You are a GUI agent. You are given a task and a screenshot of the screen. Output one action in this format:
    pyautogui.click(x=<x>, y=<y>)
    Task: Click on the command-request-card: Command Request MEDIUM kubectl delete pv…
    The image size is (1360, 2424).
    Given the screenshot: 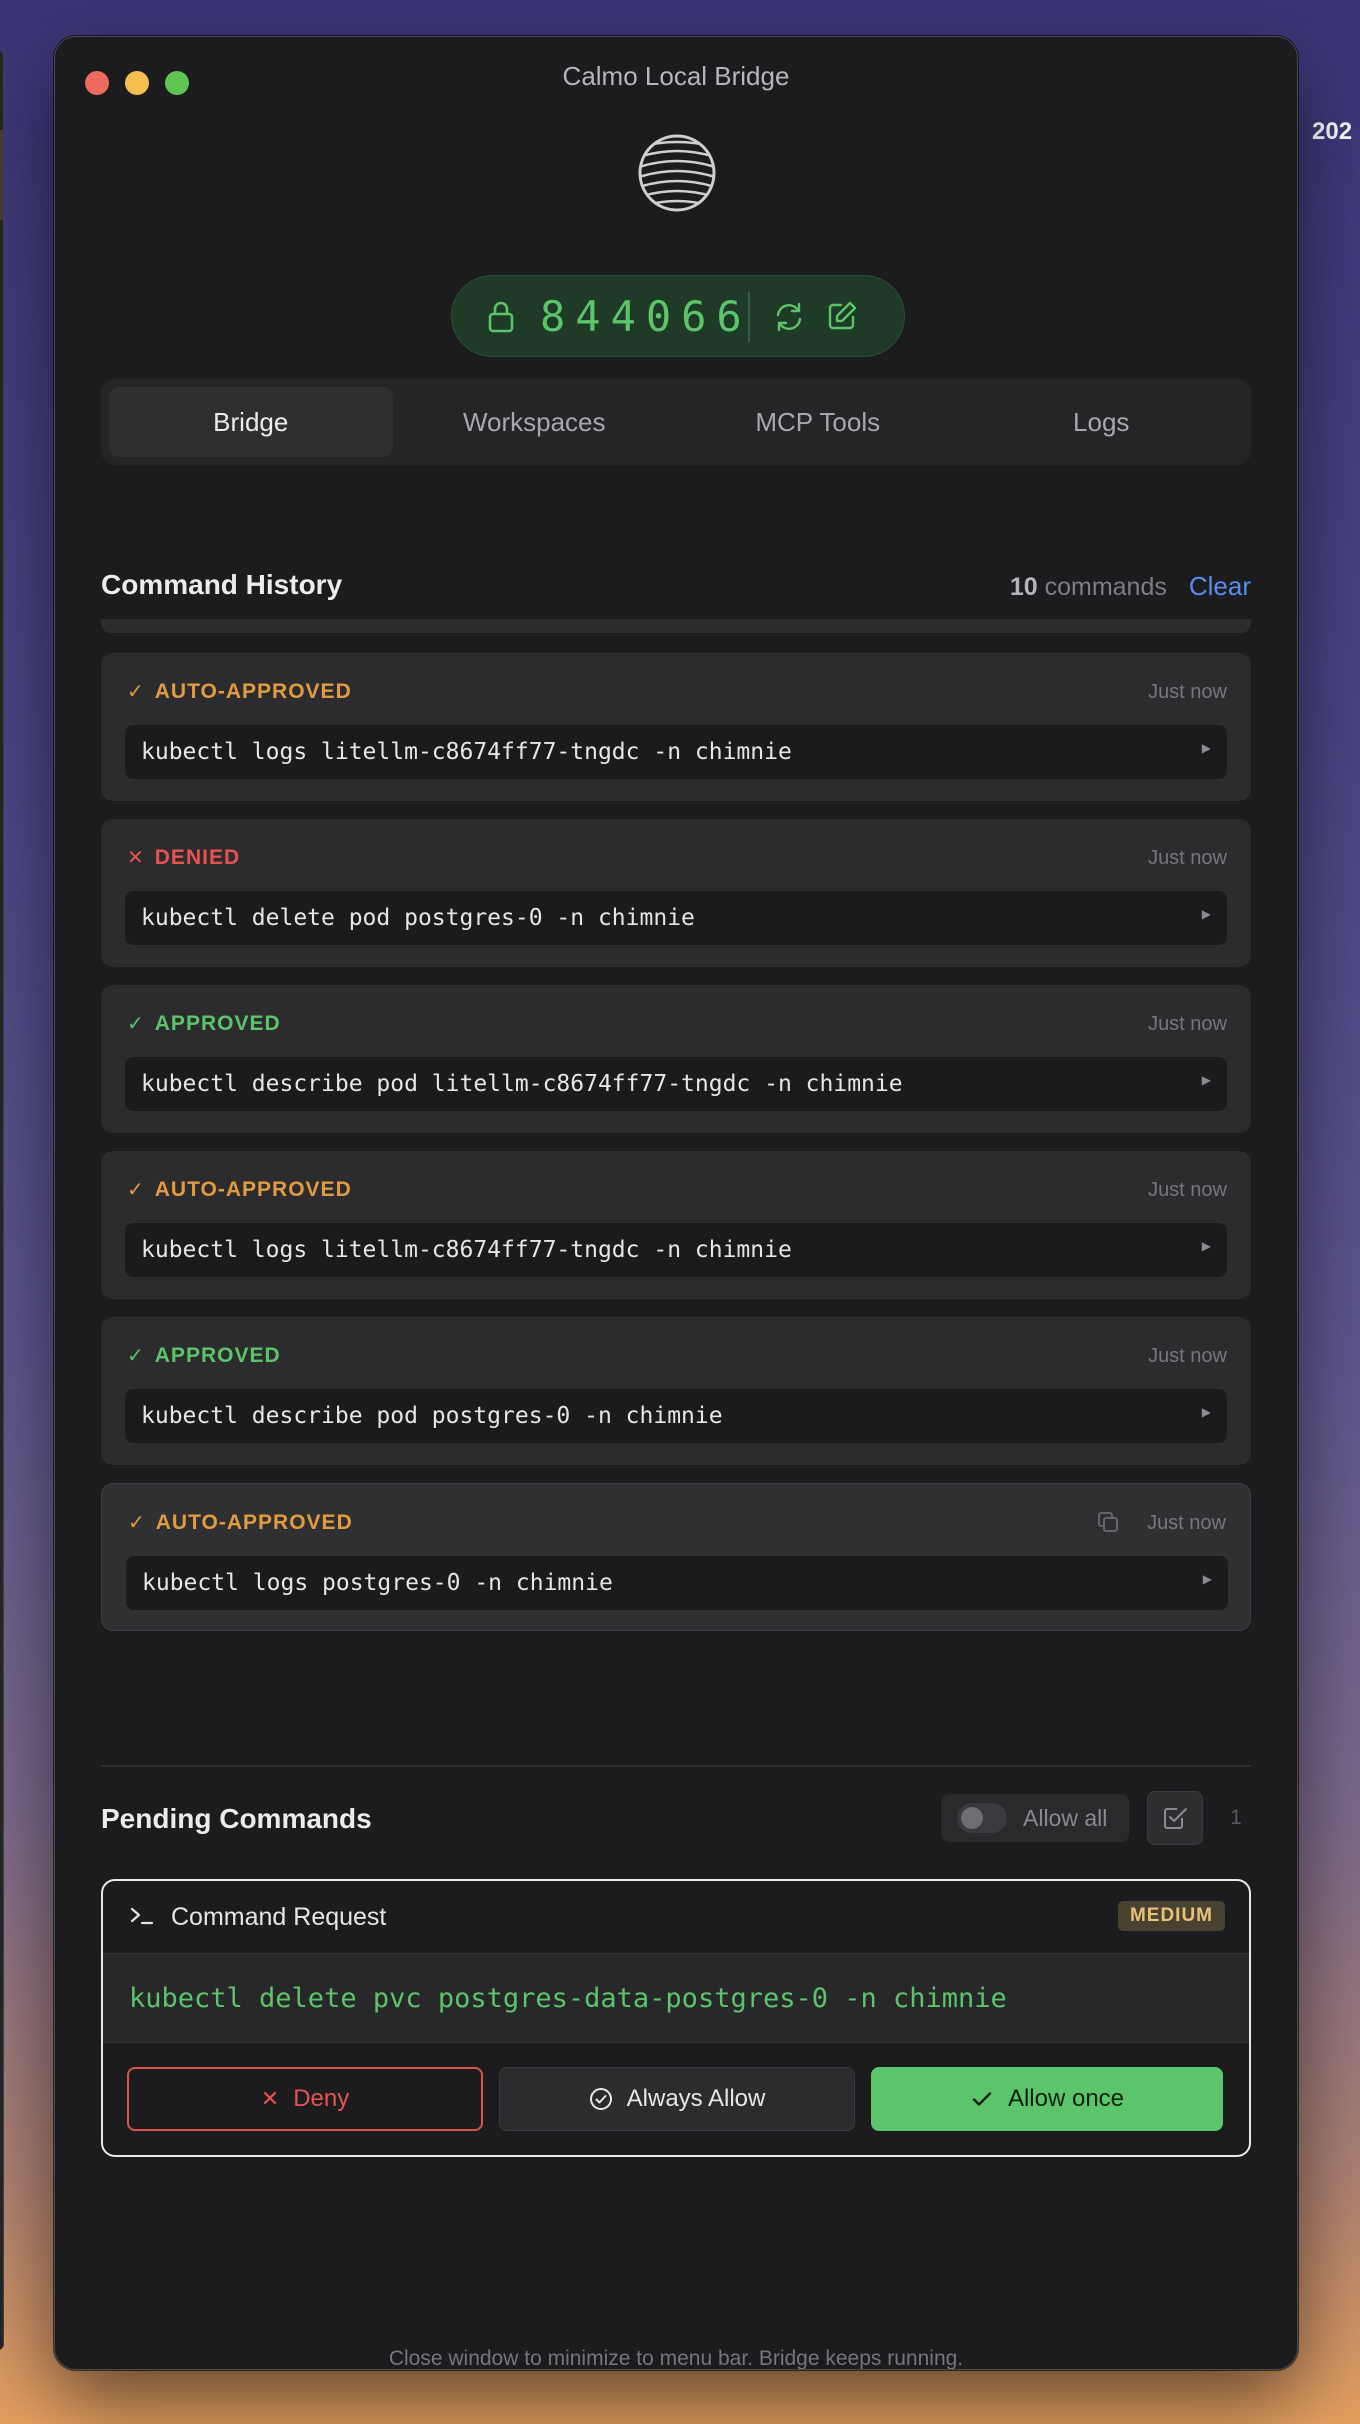 What is the action you would take?
    pyautogui.click(x=676, y=2018)
    